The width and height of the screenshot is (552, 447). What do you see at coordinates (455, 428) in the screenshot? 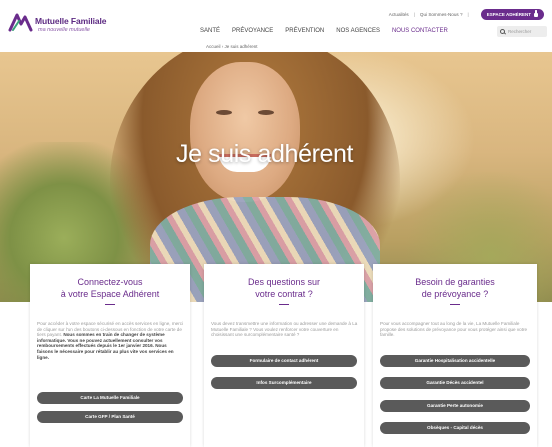
I see `obseques-capital-deces-button: Obsèques - Capital décès` at bounding box center [455, 428].